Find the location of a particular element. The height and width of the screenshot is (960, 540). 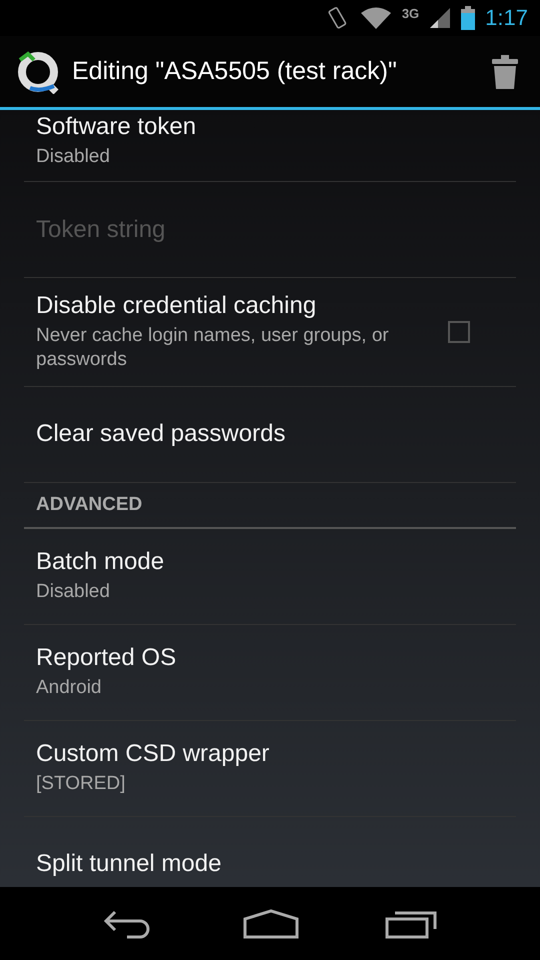

preference-item: Split tunnel mode is located at coordinates (270, 851).